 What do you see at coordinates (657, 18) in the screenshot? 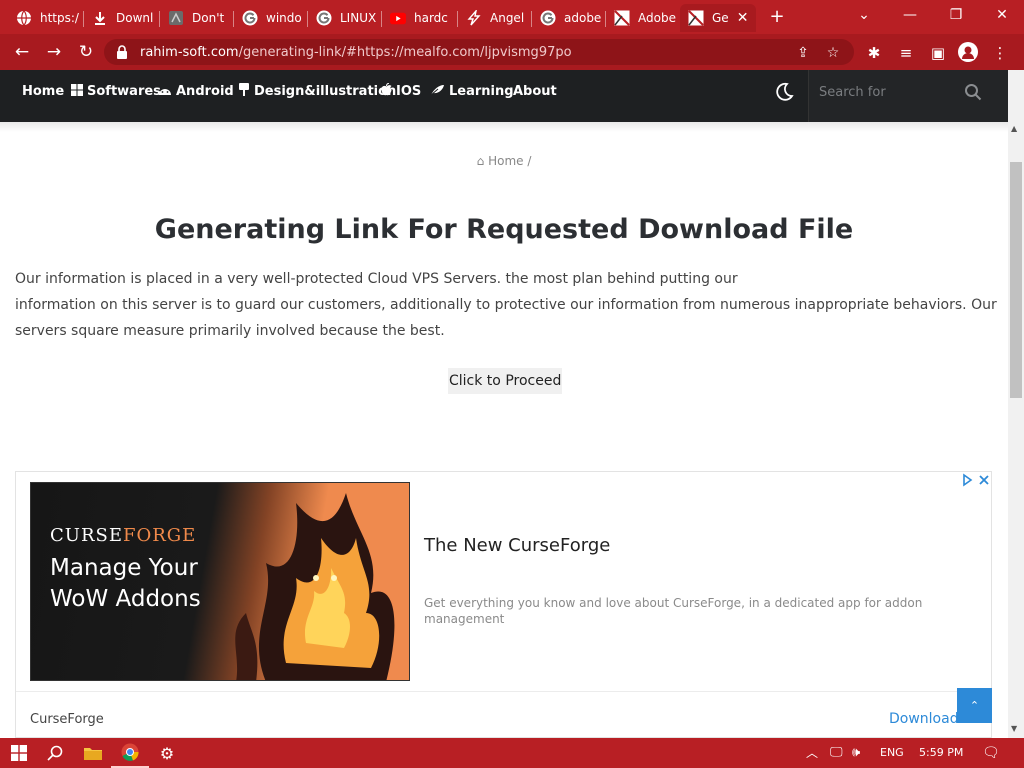
I see `tab-label: Adobe` at bounding box center [657, 18].